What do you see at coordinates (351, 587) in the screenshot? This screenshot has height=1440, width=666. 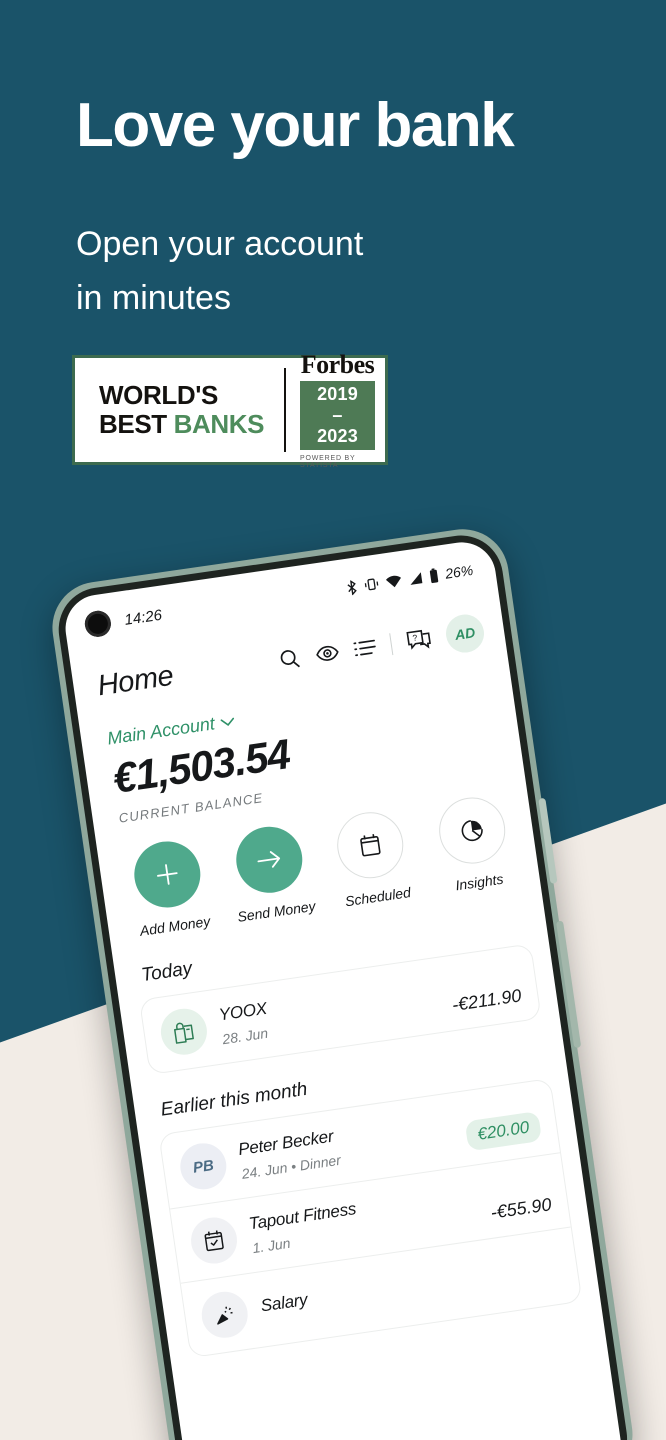 I see `bluetooth-icon` at bounding box center [351, 587].